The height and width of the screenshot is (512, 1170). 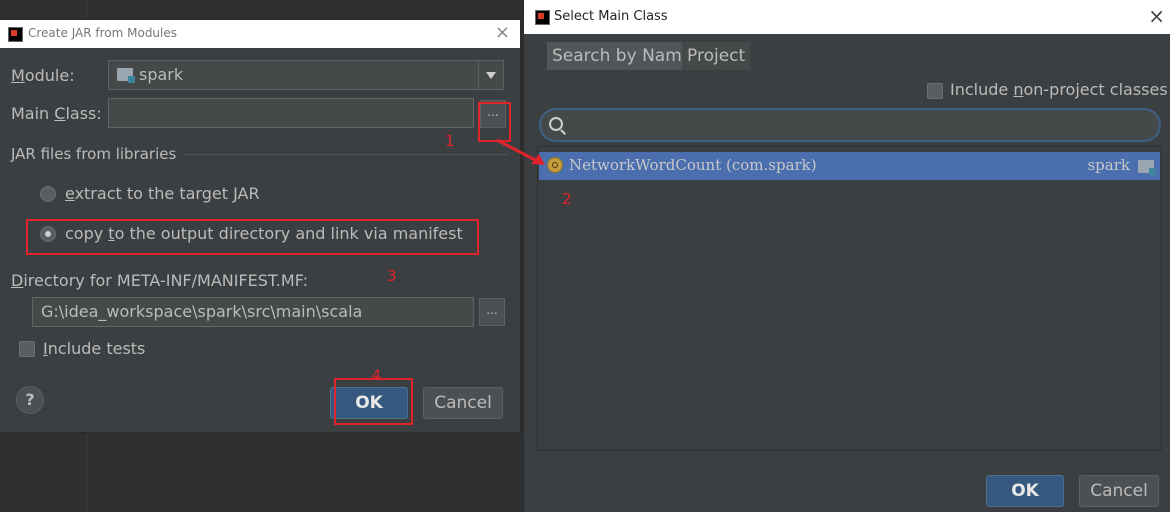 What do you see at coordinates (849, 166) in the screenshot?
I see `list-item: NetworkWordCount (com.spark) spark` at bounding box center [849, 166].